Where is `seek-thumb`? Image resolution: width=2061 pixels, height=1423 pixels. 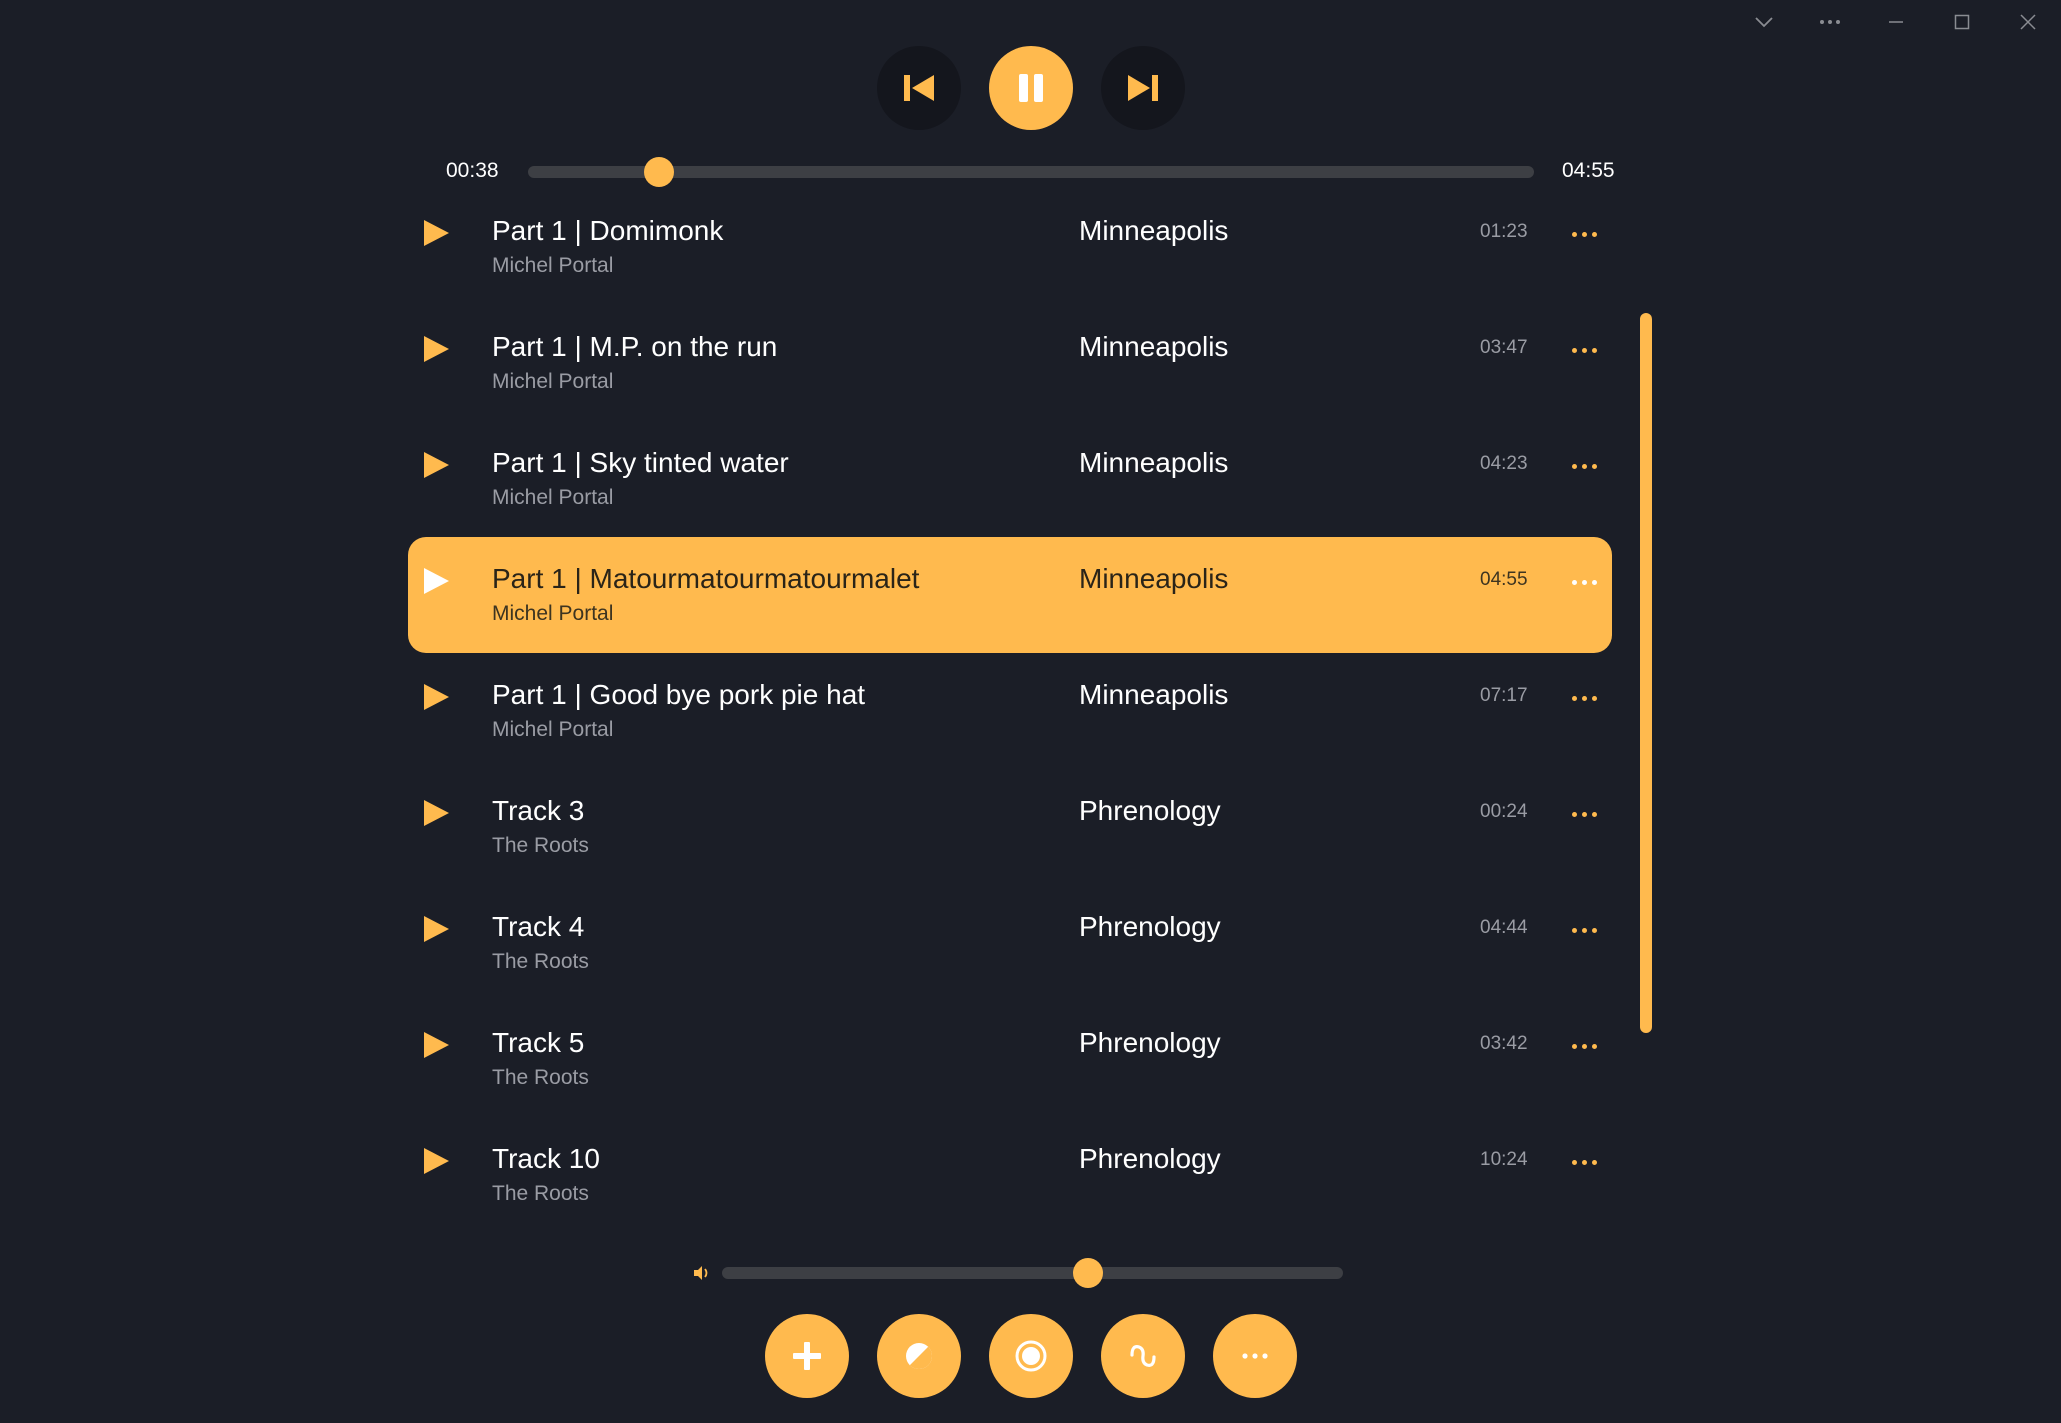 seek-thumb is located at coordinates (658, 172).